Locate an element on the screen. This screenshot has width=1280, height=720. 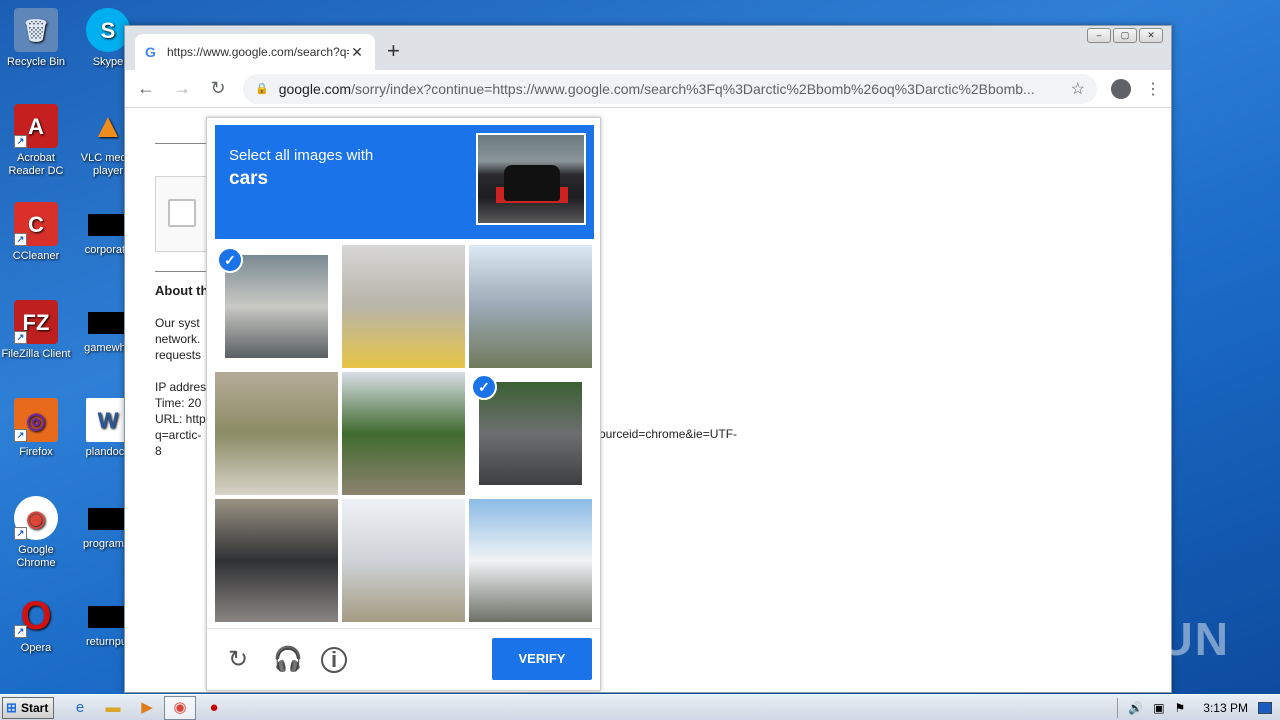
recaptcha-checkbox is located at coordinates (182, 213).